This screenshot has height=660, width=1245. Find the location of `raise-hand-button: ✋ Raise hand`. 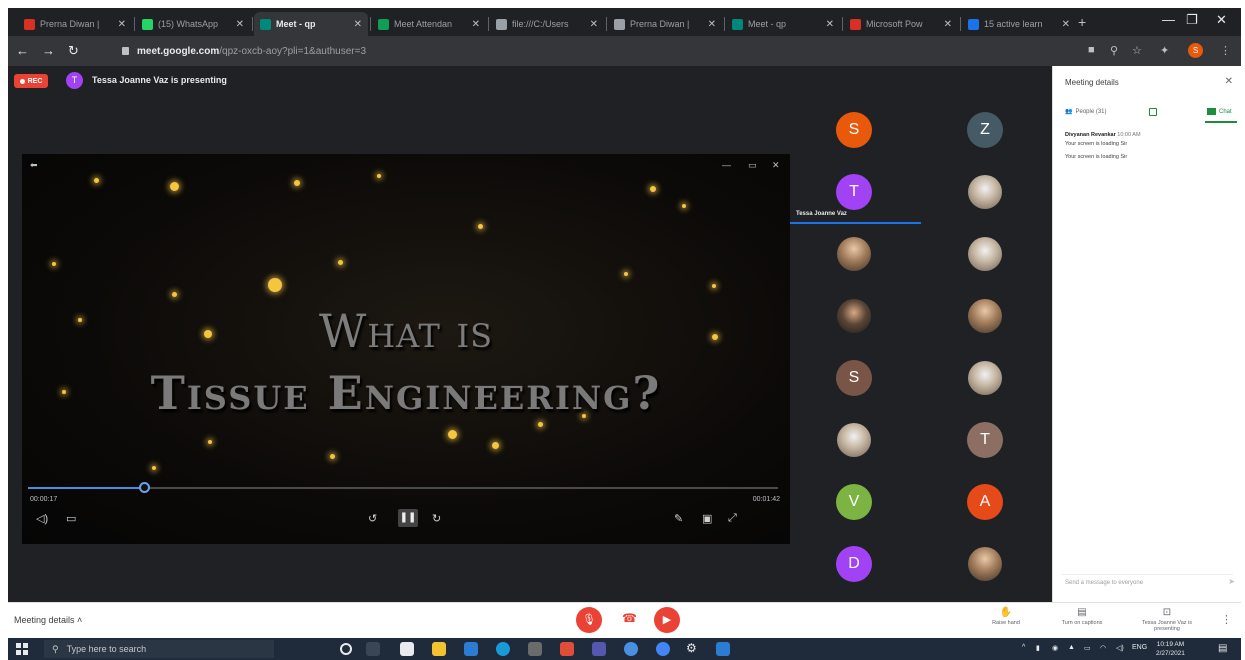

raise-hand-button: ✋ Raise hand is located at coordinates (1006, 616).